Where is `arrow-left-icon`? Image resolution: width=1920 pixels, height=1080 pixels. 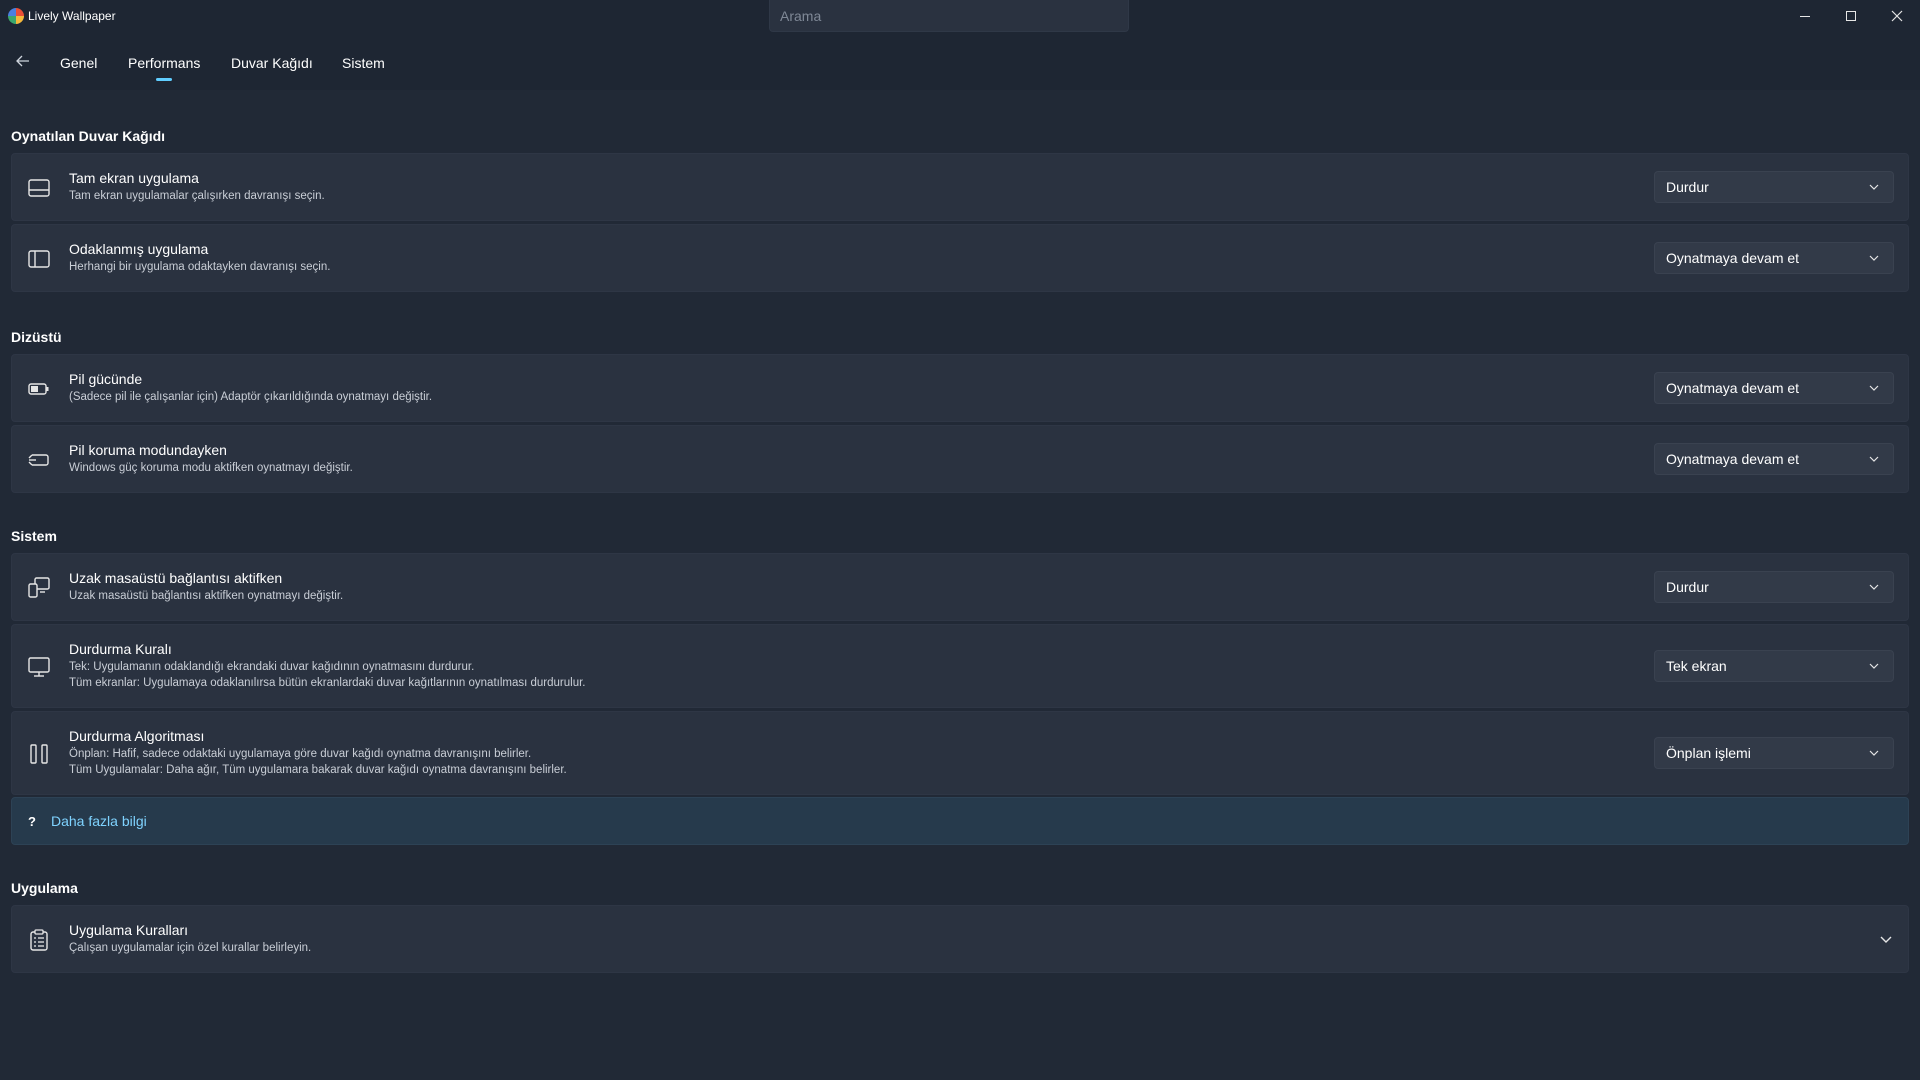 arrow-left-icon is located at coordinates (22, 61).